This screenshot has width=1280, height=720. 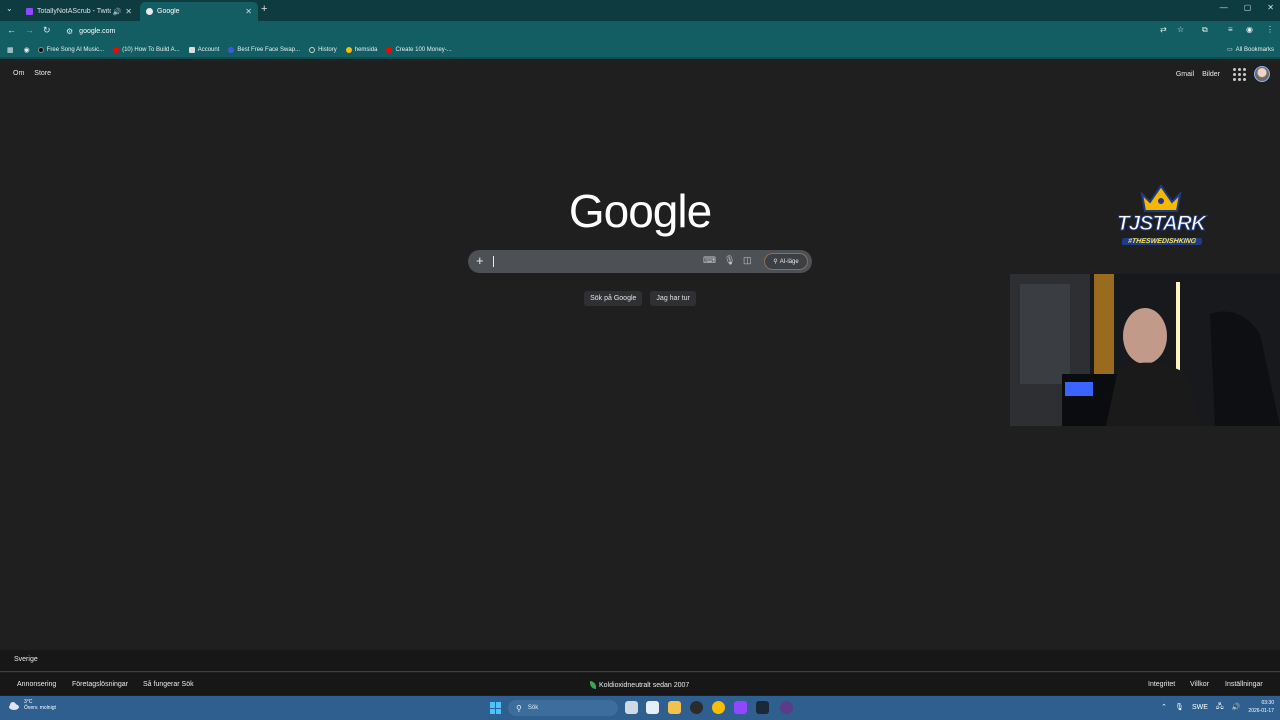 What do you see at coordinates (348, 49) in the screenshot?
I see `chrome-icon` at bounding box center [348, 49].